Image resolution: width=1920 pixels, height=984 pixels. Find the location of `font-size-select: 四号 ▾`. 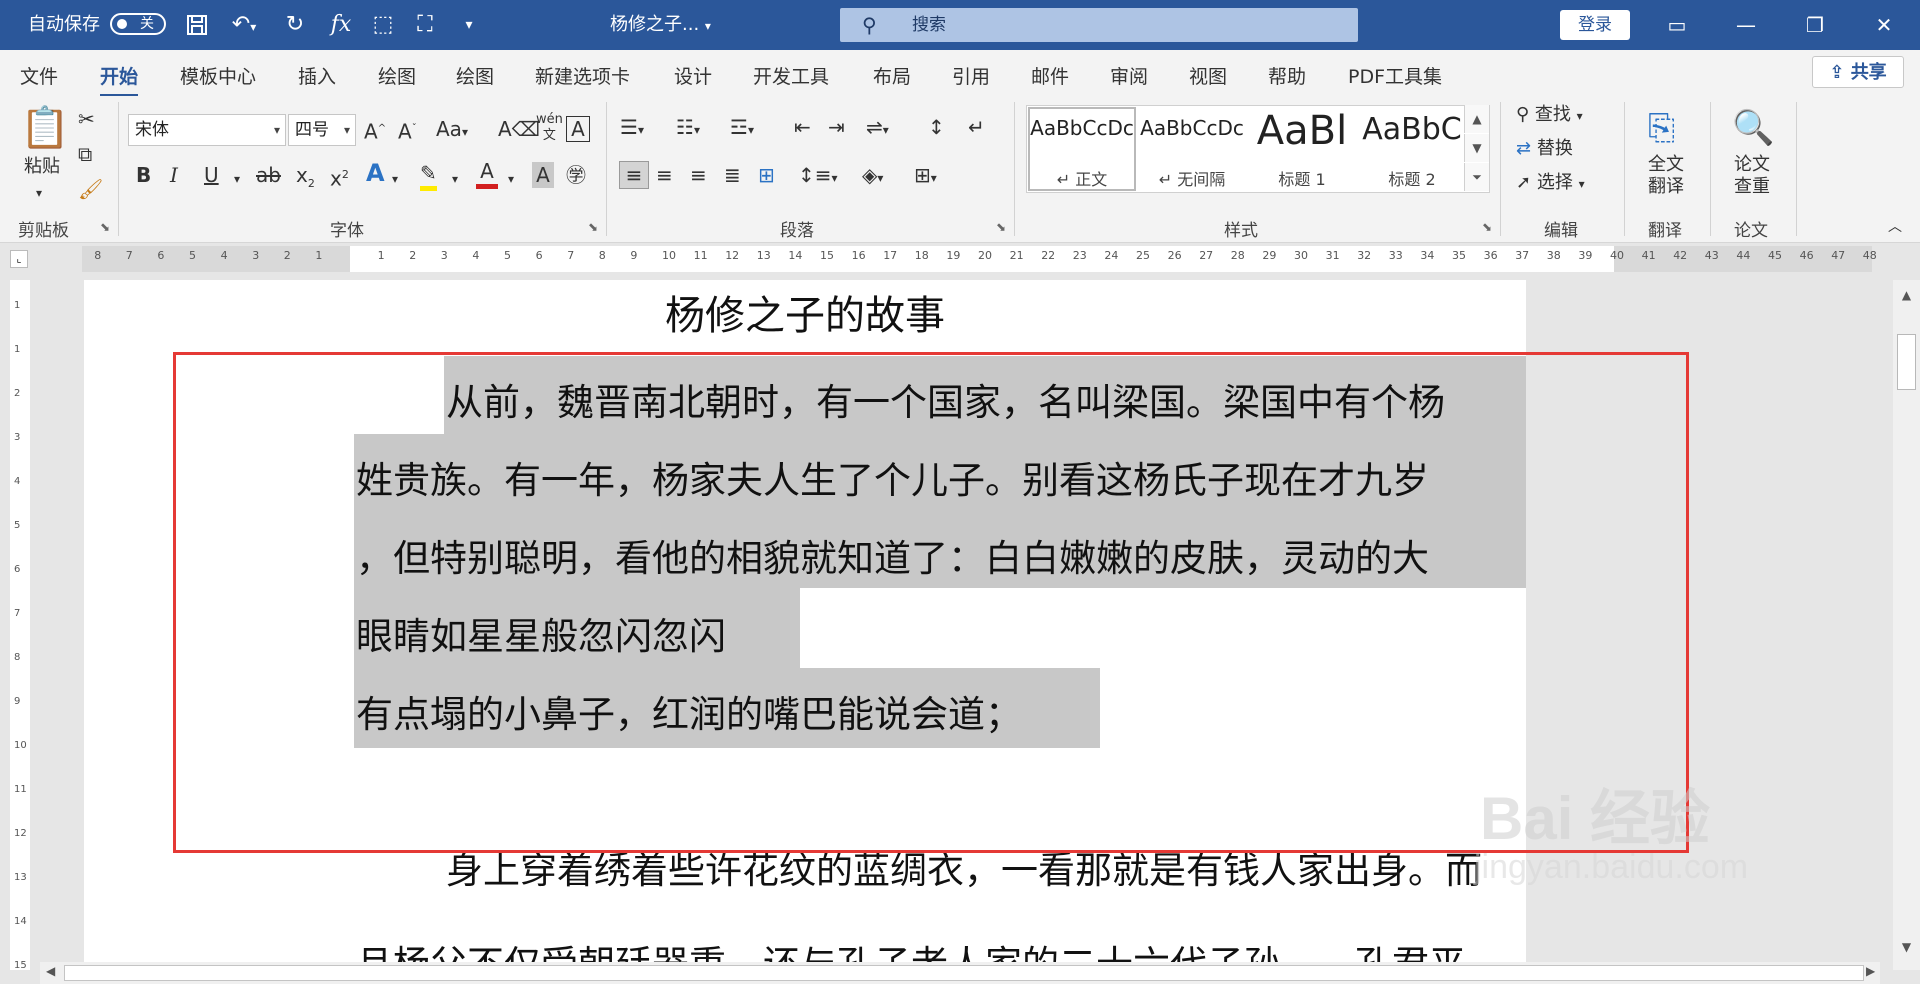

font-size-select: 四号 ▾ is located at coordinates (322, 130).